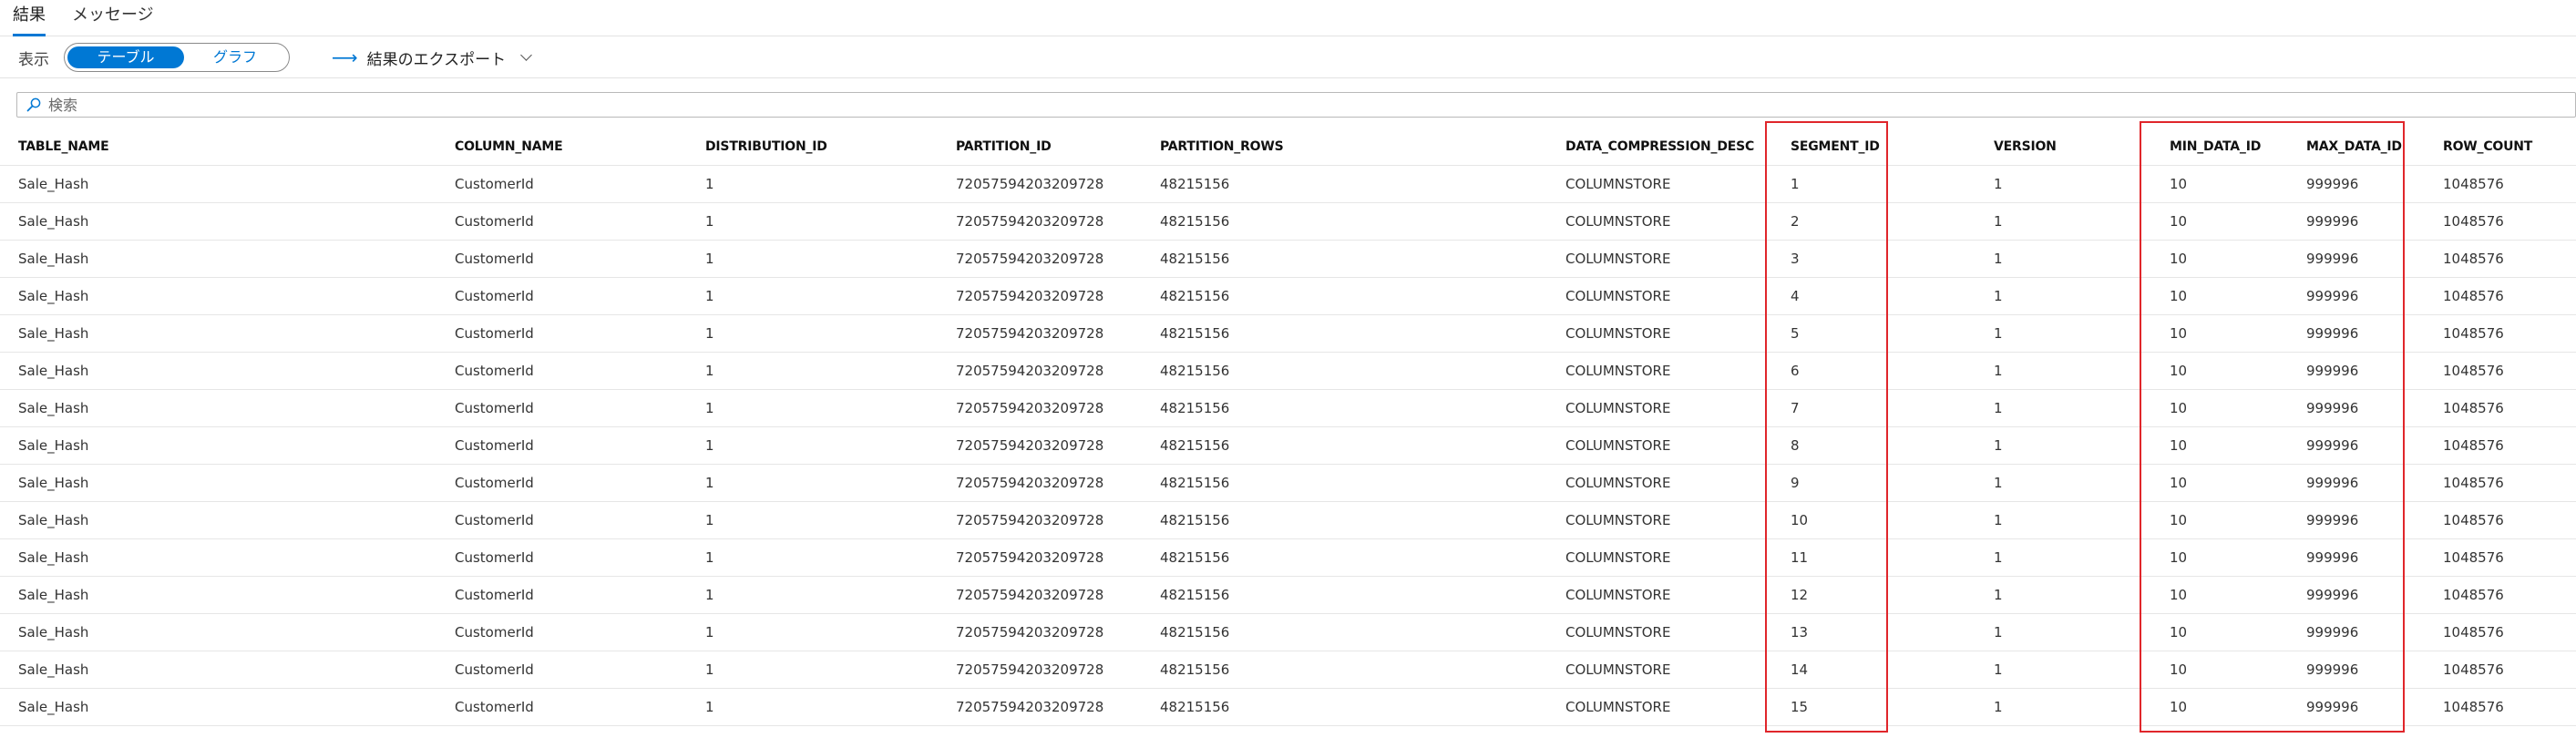  Describe the element at coordinates (235, 57) in the screenshot. I see `view-chart-option: グラフ` at that location.